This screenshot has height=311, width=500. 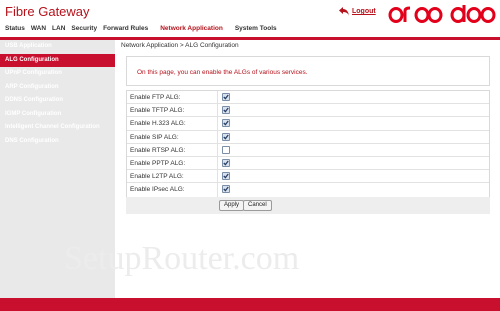 I want to click on nav-system-tools: System Tools, so click(x=256, y=30).